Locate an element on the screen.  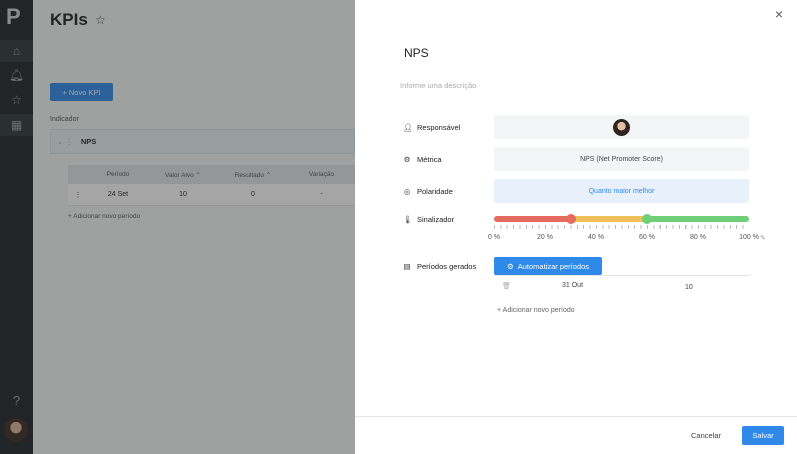
cancel-button: Cancelar is located at coordinates (706, 435).